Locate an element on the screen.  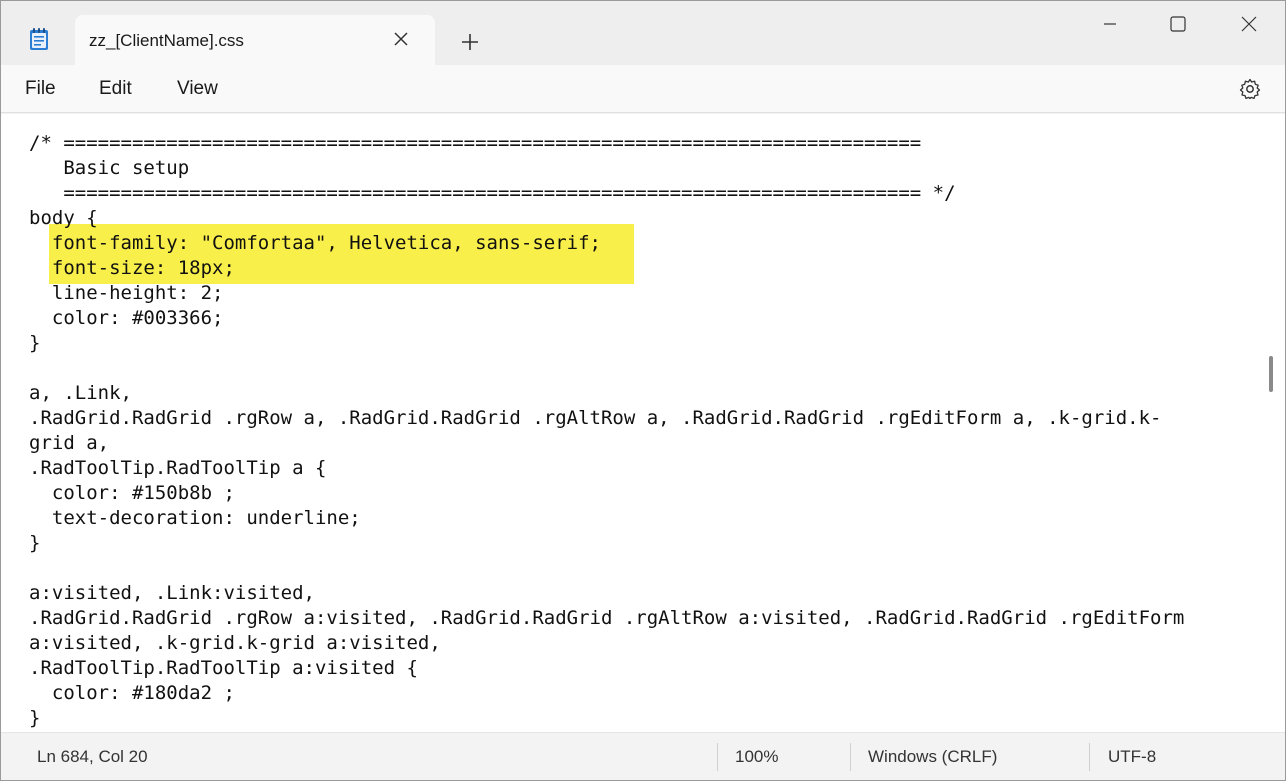
plus-icon is located at coordinates (470, 42).